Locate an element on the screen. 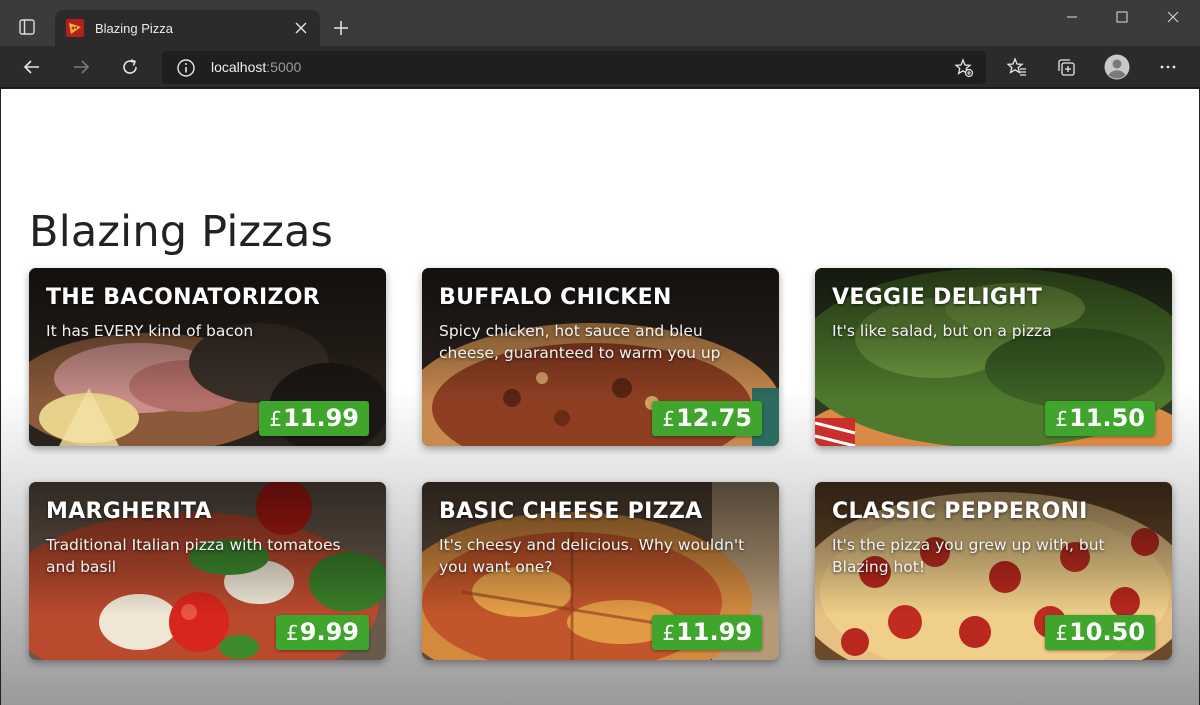  pizza-description: It's like salad, but on a pizza is located at coordinates (942, 331).